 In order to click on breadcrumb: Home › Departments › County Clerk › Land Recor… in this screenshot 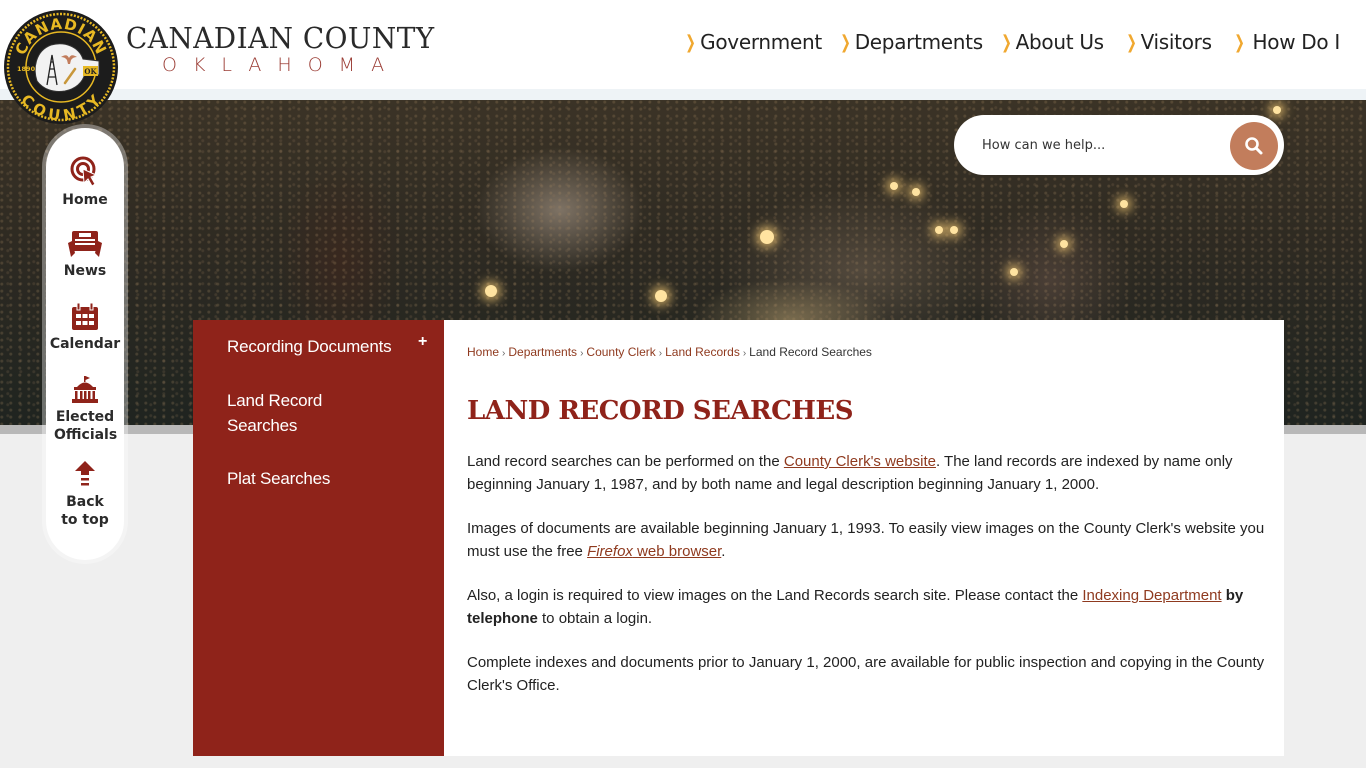, I will do `click(669, 352)`.